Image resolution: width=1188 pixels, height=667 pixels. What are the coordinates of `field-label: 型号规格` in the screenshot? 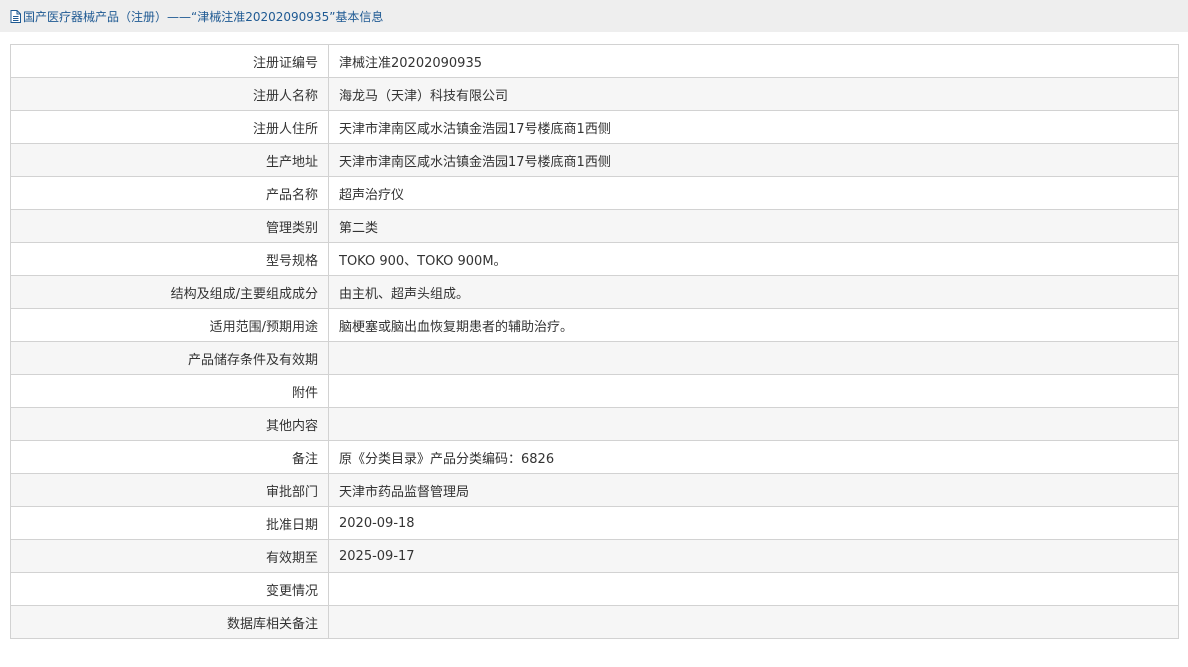 It's located at (169, 259).